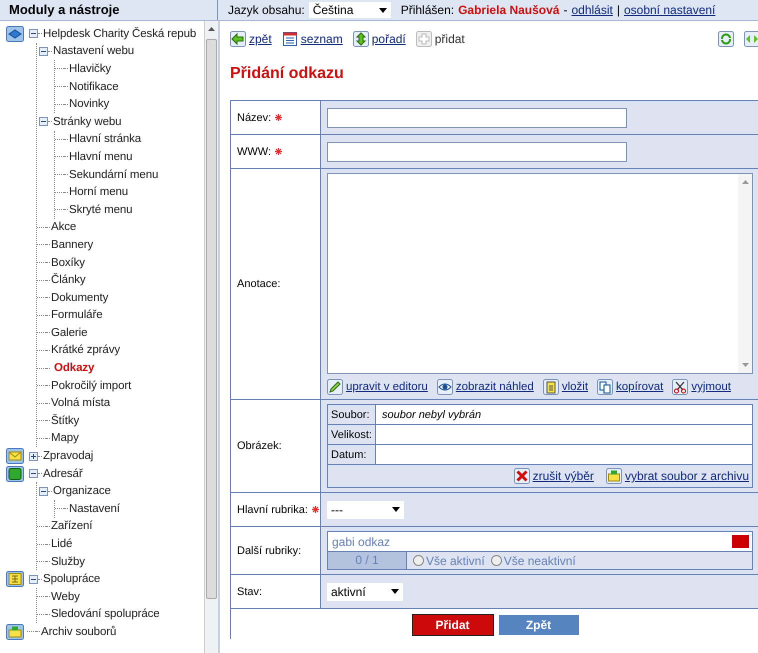  Describe the element at coordinates (352, 414) in the screenshot. I see `table-cell: Soubor:` at that location.